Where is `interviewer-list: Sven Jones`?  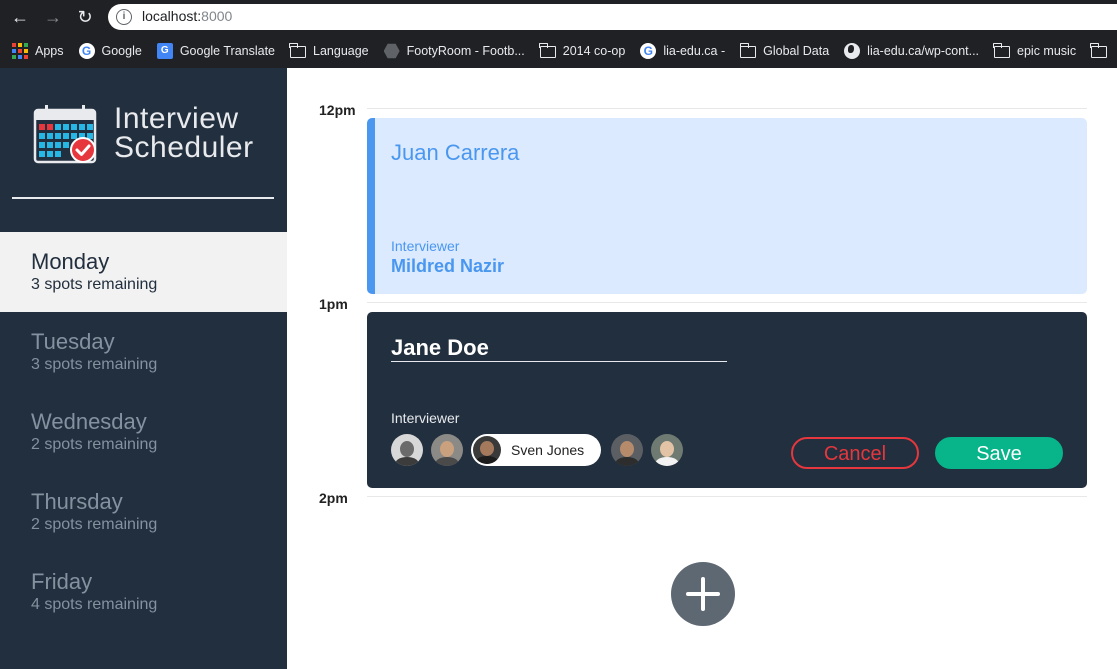
interviewer-list: Sven Jones is located at coordinates (541, 450).